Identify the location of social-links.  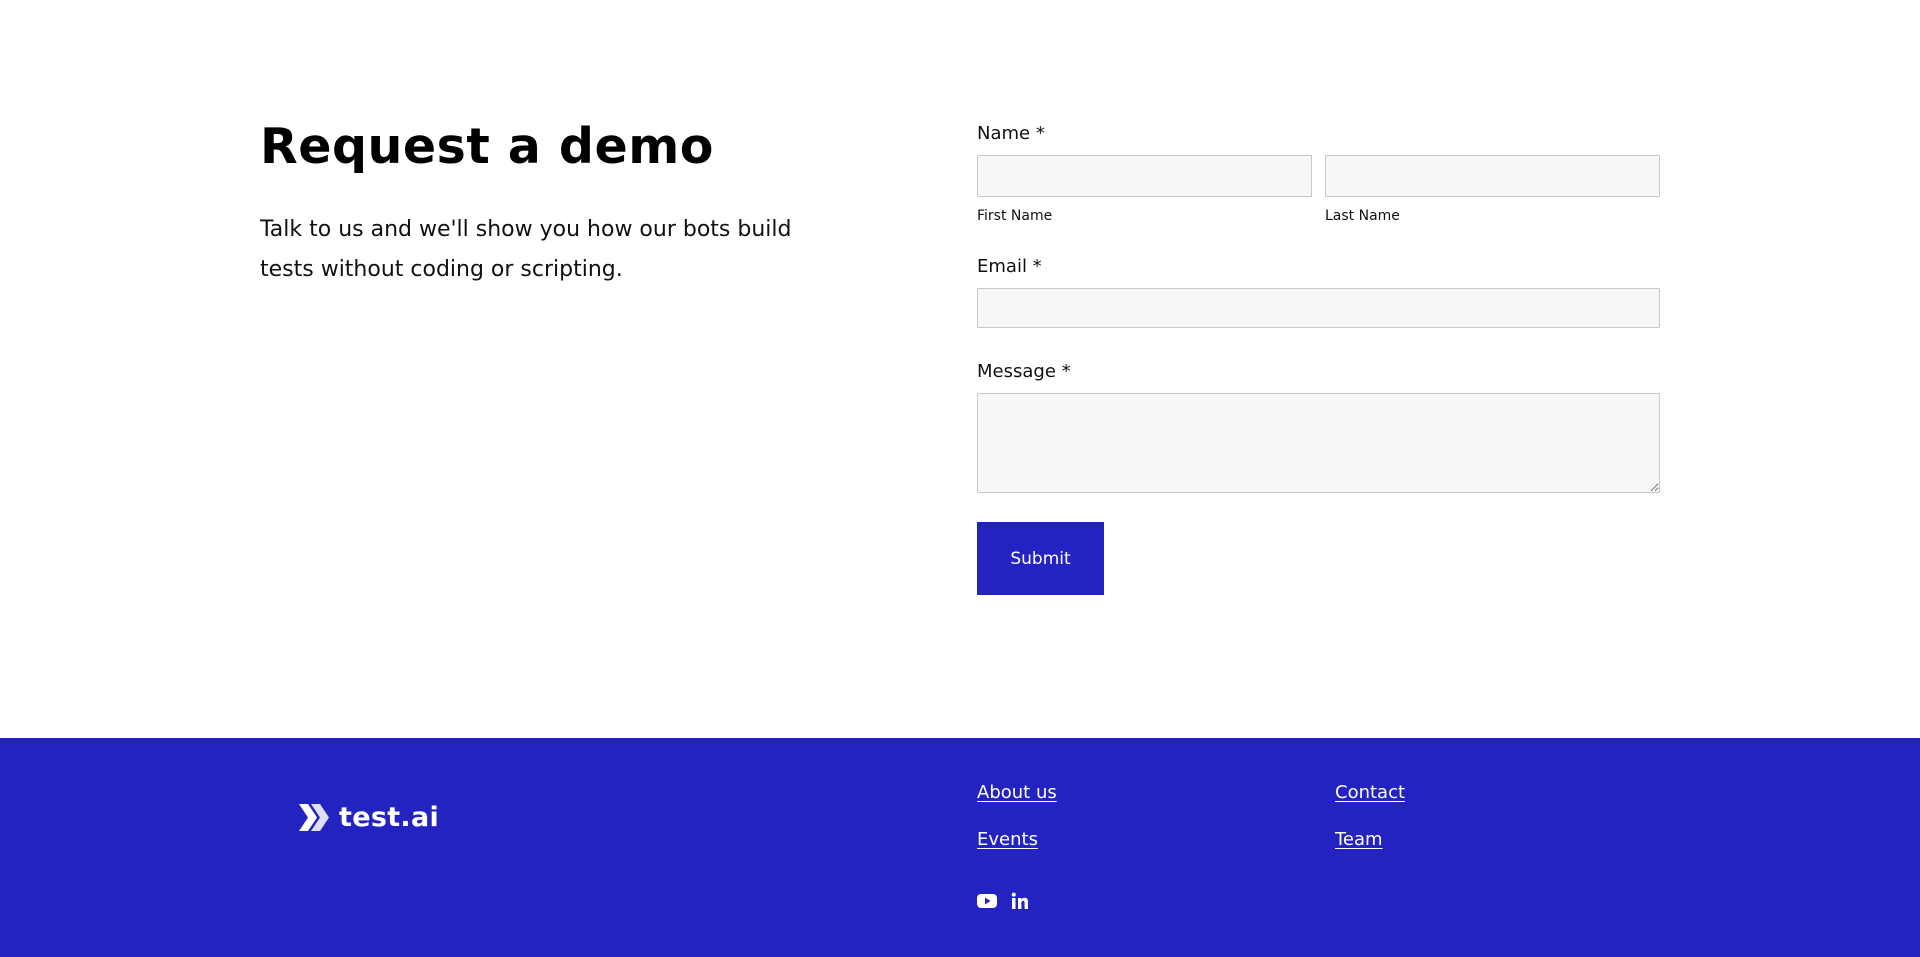
(1003, 901).